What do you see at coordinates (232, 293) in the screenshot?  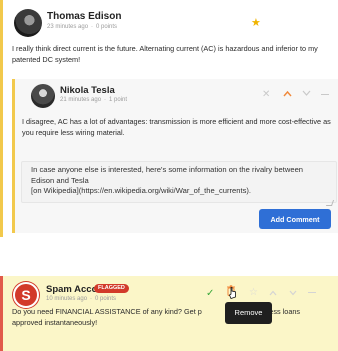 I see `mouse-cursor-icon` at bounding box center [232, 293].